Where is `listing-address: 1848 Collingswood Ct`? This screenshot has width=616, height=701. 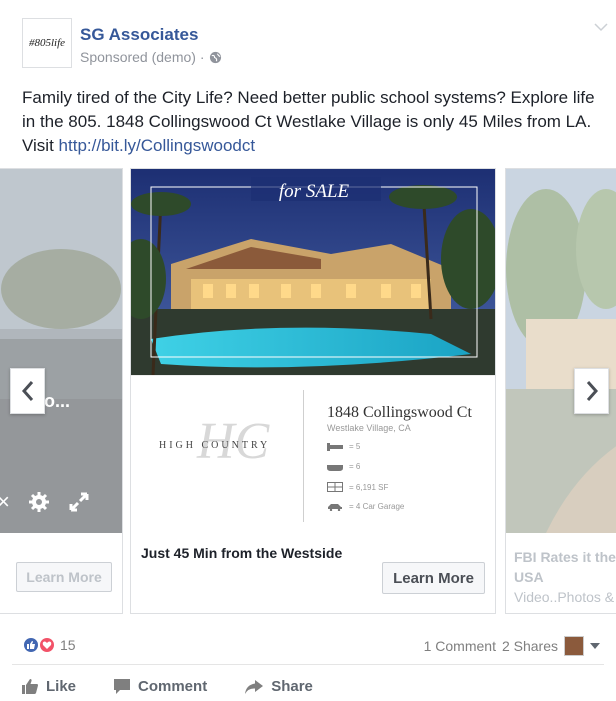
listing-address: 1848 Collingswood Ct is located at coordinates (399, 412).